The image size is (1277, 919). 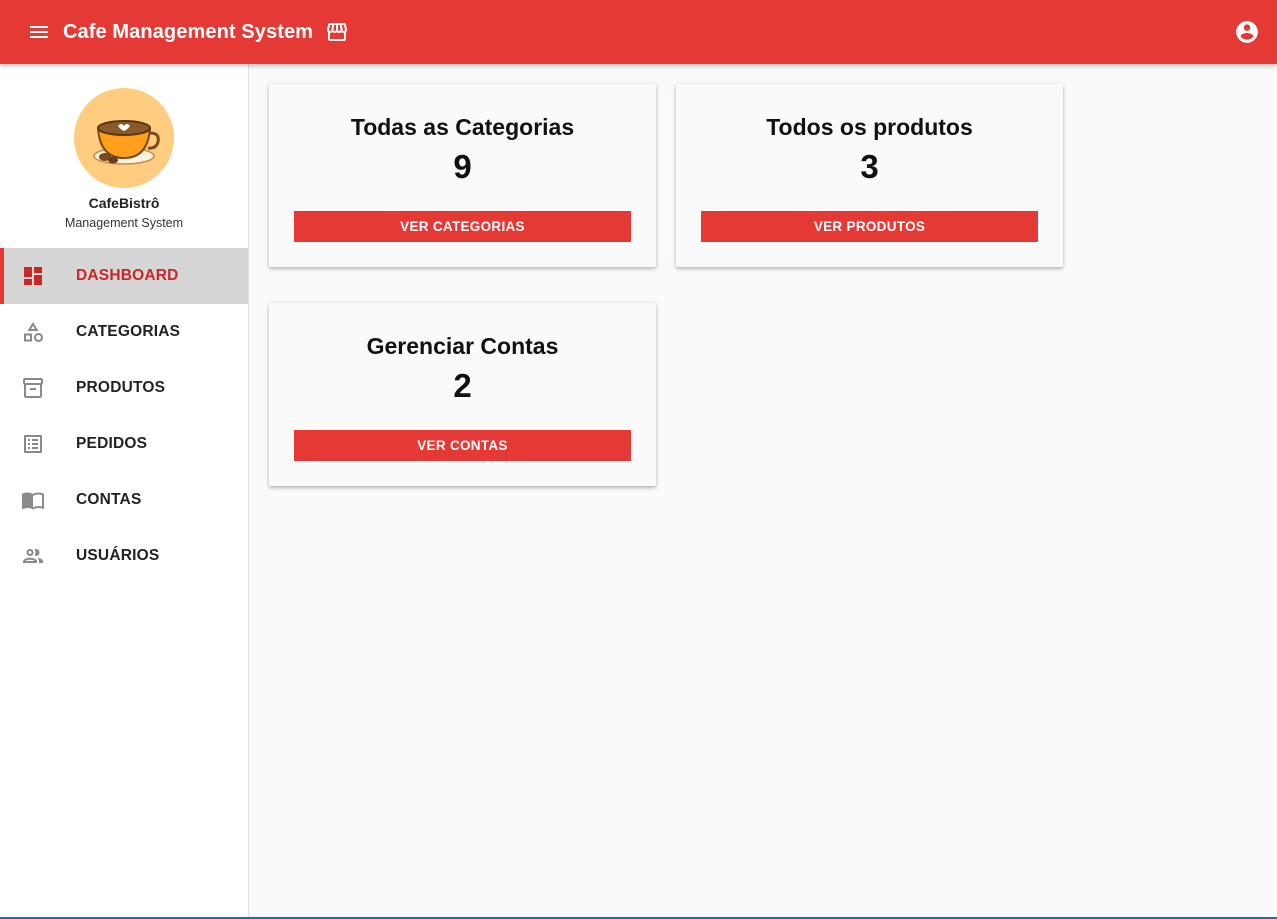 I want to click on people-icon, so click(x=33, y=556).